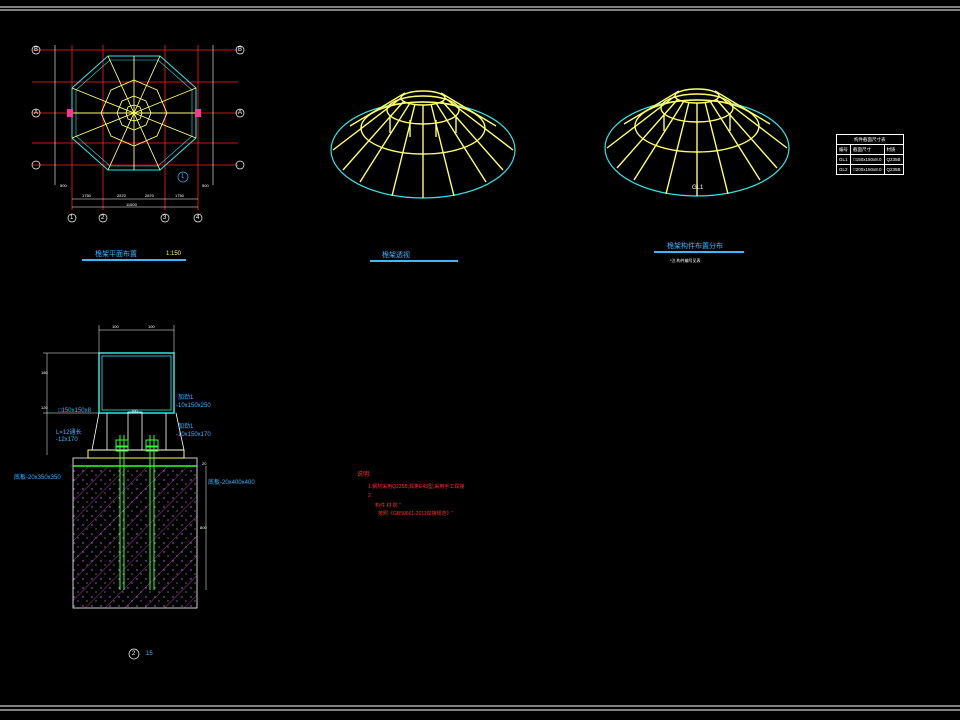 The image size is (960, 720). I want to click on perspective-right-title: 桅架构件布置分布, so click(695, 246).